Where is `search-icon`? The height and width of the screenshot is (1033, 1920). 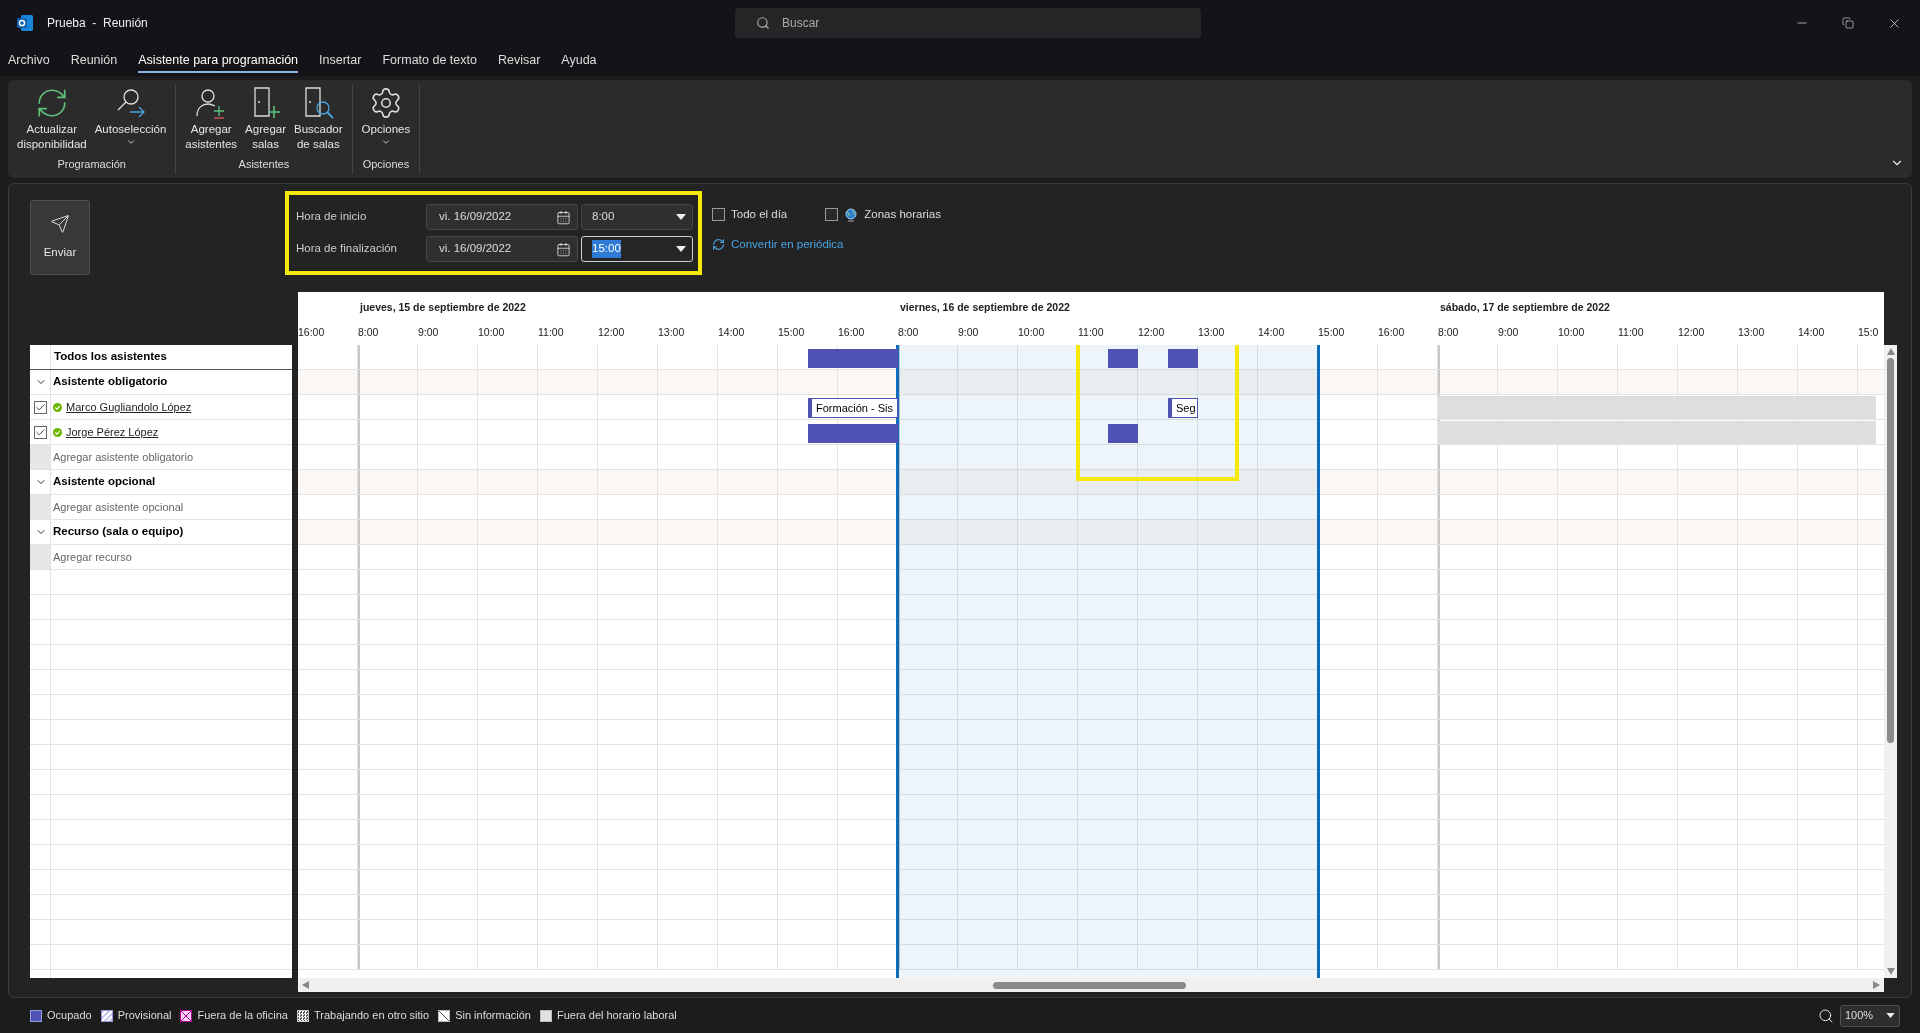 search-icon is located at coordinates (763, 23).